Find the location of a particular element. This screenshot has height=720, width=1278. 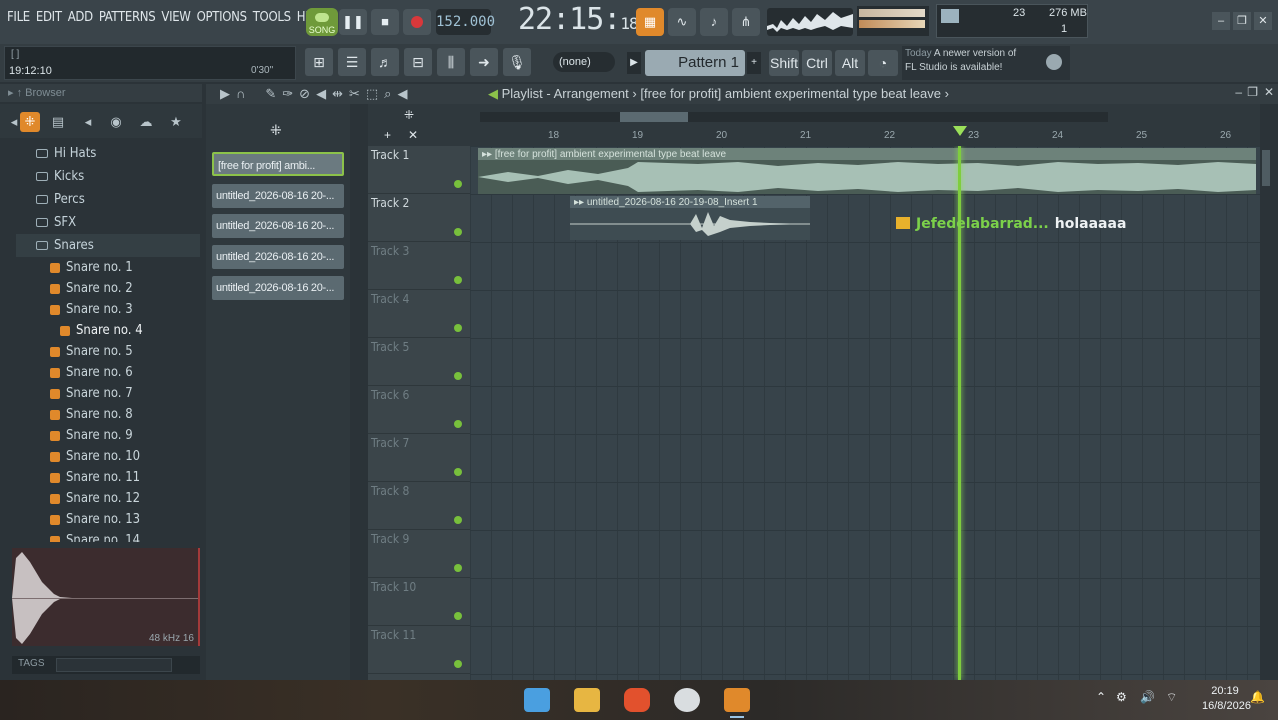

track-row: Track 9 is located at coordinates (419, 554).